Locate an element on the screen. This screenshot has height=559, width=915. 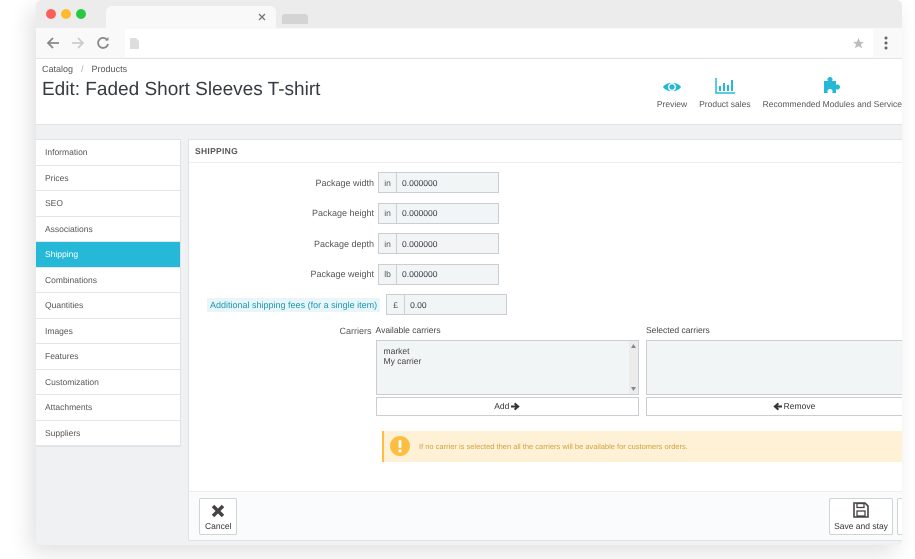
puzzle-icon is located at coordinates (832, 85).